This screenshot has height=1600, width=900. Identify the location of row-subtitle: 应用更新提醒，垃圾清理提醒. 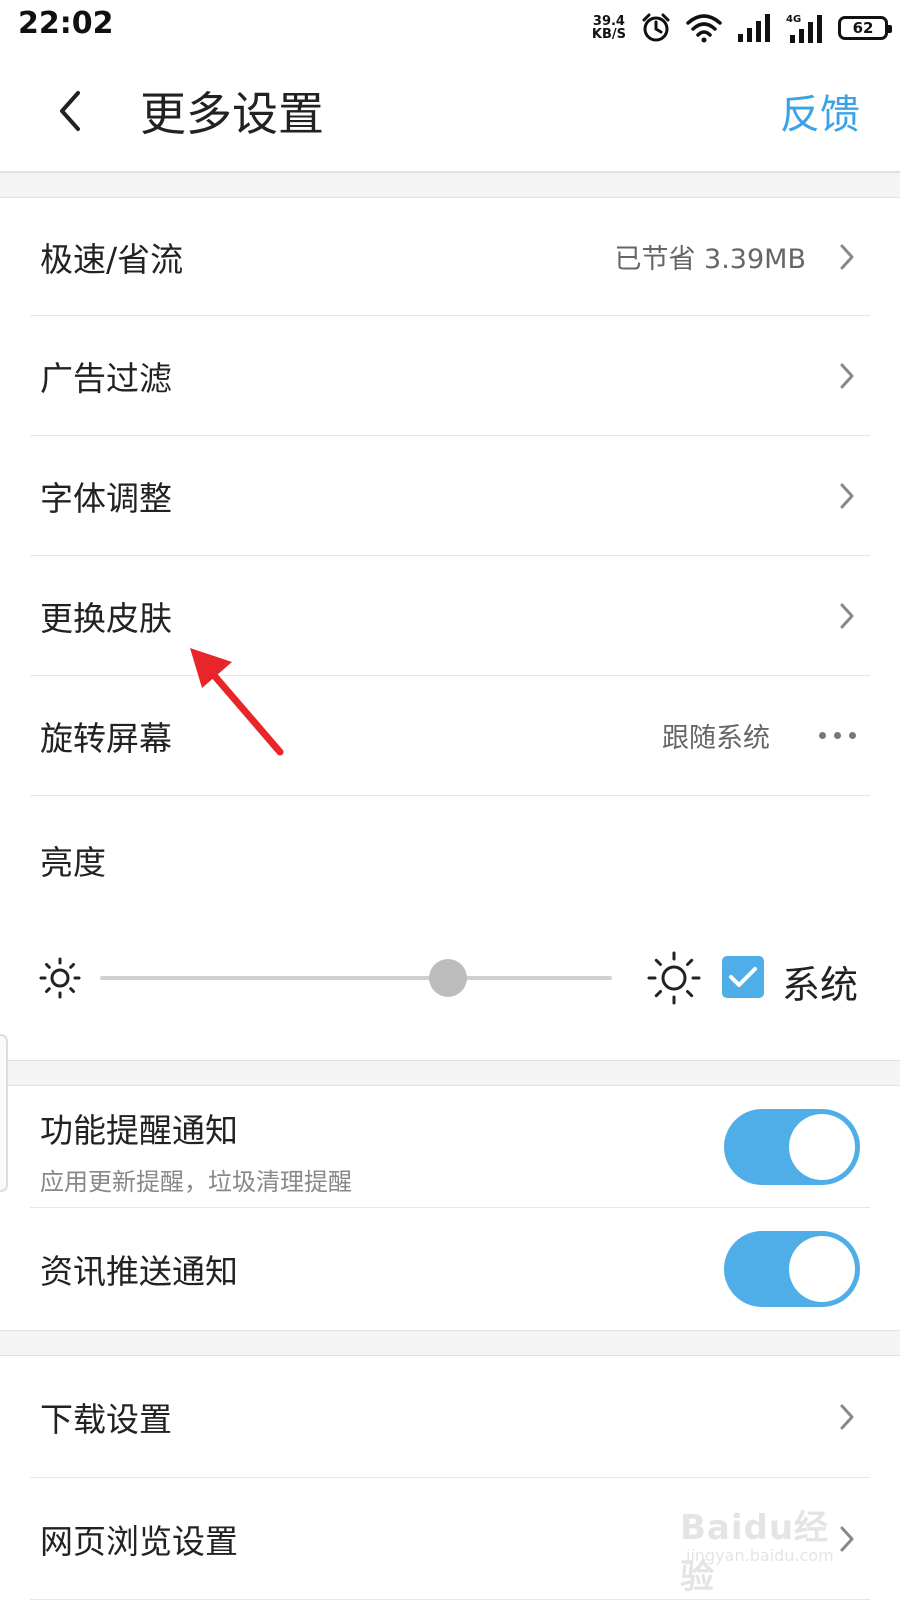
(196, 1182).